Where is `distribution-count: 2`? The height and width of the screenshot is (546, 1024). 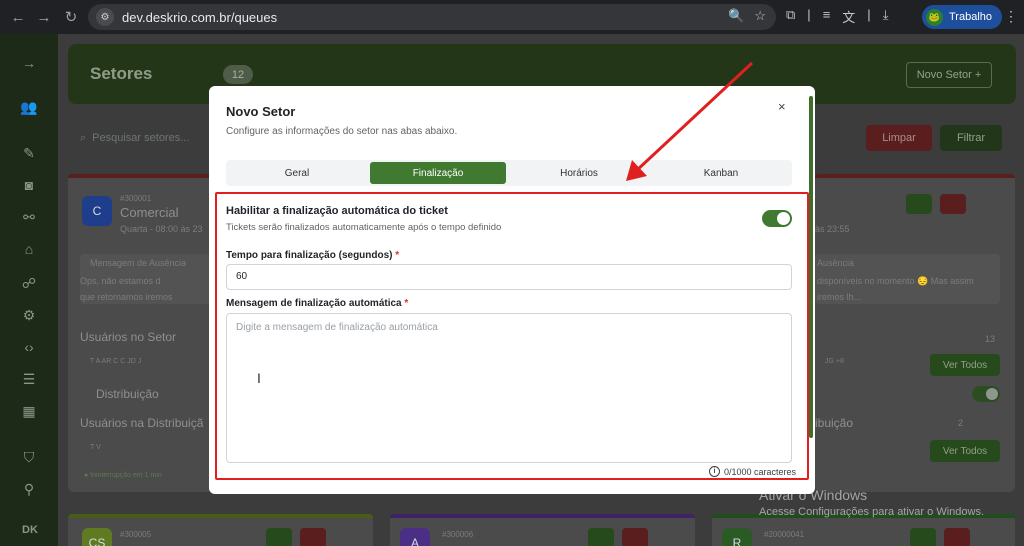
distribution-count: 2 is located at coordinates (961, 423).